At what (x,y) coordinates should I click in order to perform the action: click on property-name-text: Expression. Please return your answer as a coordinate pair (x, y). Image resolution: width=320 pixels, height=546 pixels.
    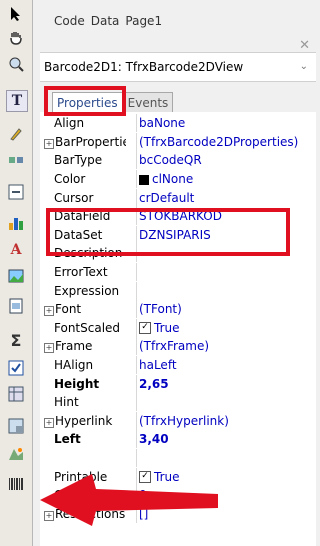
    Looking at the image, I should click on (87, 290).